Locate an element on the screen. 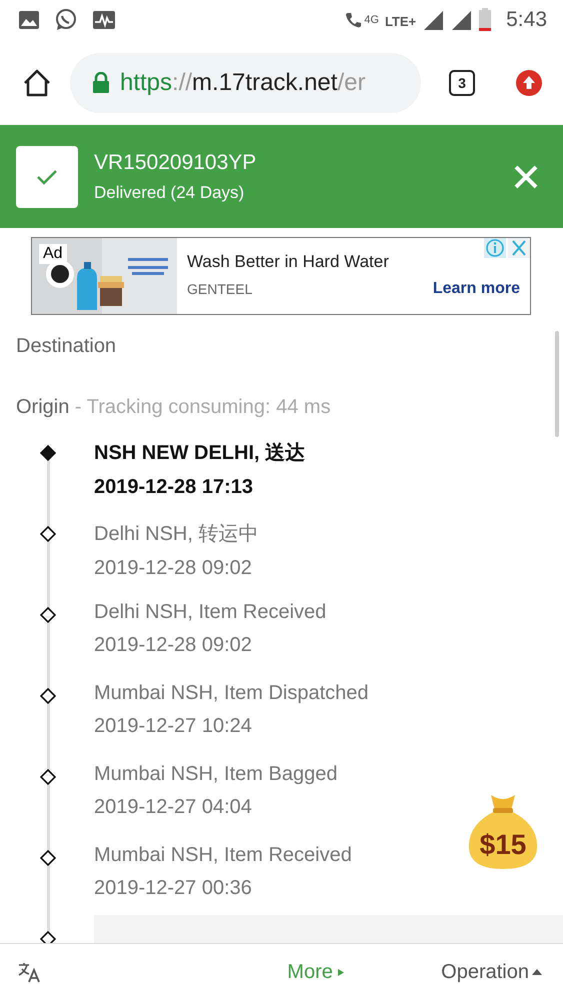  battery-icon is located at coordinates (485, 20).